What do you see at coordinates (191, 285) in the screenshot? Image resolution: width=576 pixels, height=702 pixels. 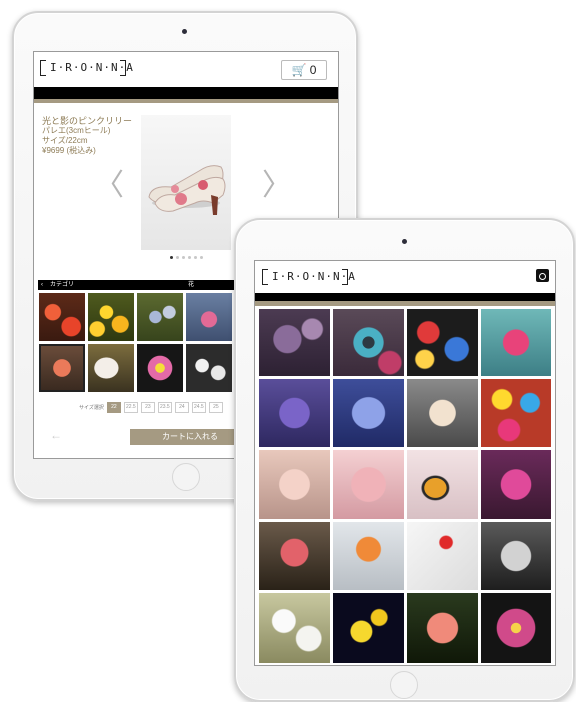 I see `category-value: 花` at bounding box center [191, 285].